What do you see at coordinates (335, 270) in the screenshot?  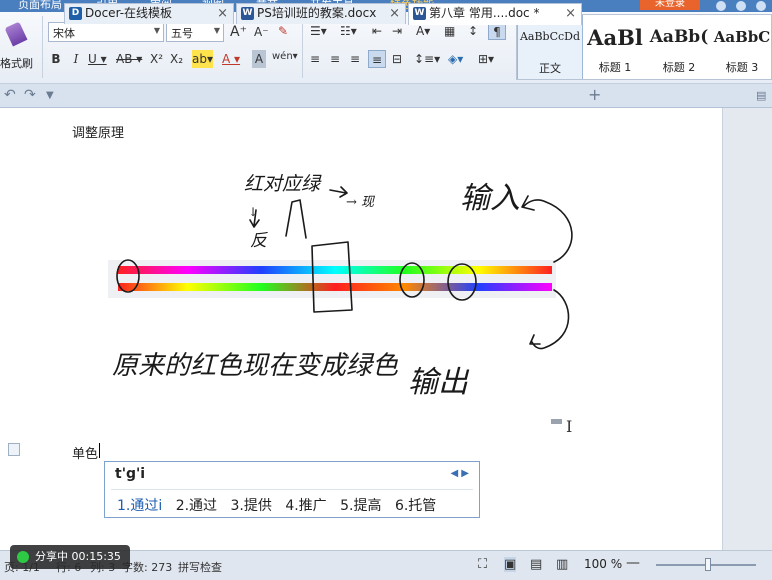 I see `input-hue-bar` at bounding box center [335, 270].